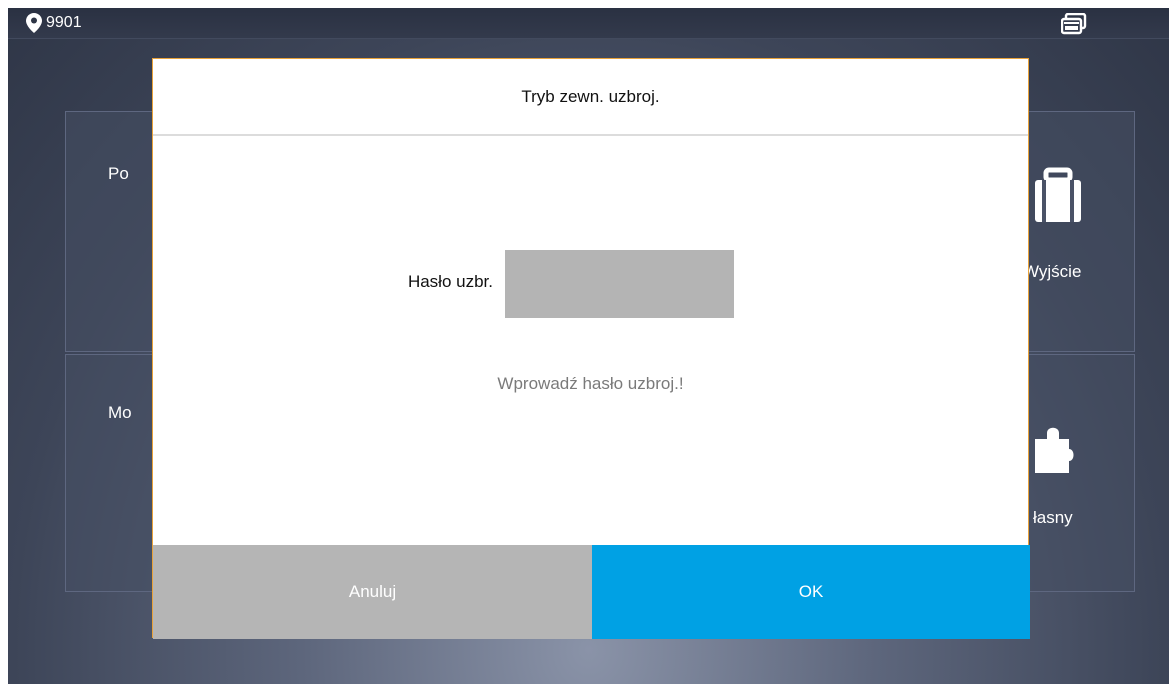 The width and height of the screenshot is (1169, 684). What do you see at coordinates (118, 173) in the screenshot?
I see `tile-label: Po` at bounding box center [118, 173].